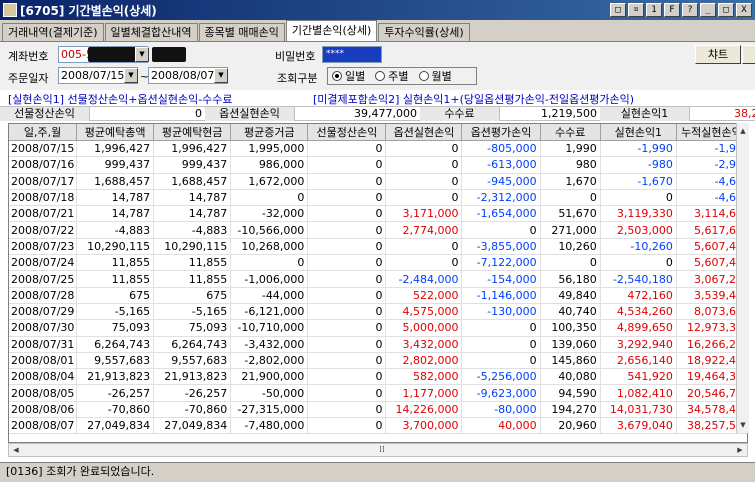  I want to click on cell-avg-deposit-total: 1,996,427, so click(115, 149).